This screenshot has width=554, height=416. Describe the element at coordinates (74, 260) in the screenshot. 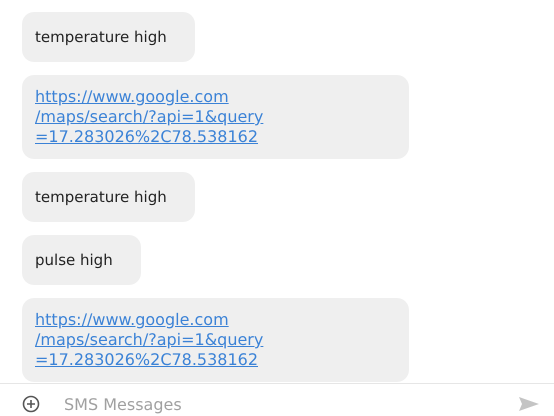

I see `message-text: pulse high` at that location.